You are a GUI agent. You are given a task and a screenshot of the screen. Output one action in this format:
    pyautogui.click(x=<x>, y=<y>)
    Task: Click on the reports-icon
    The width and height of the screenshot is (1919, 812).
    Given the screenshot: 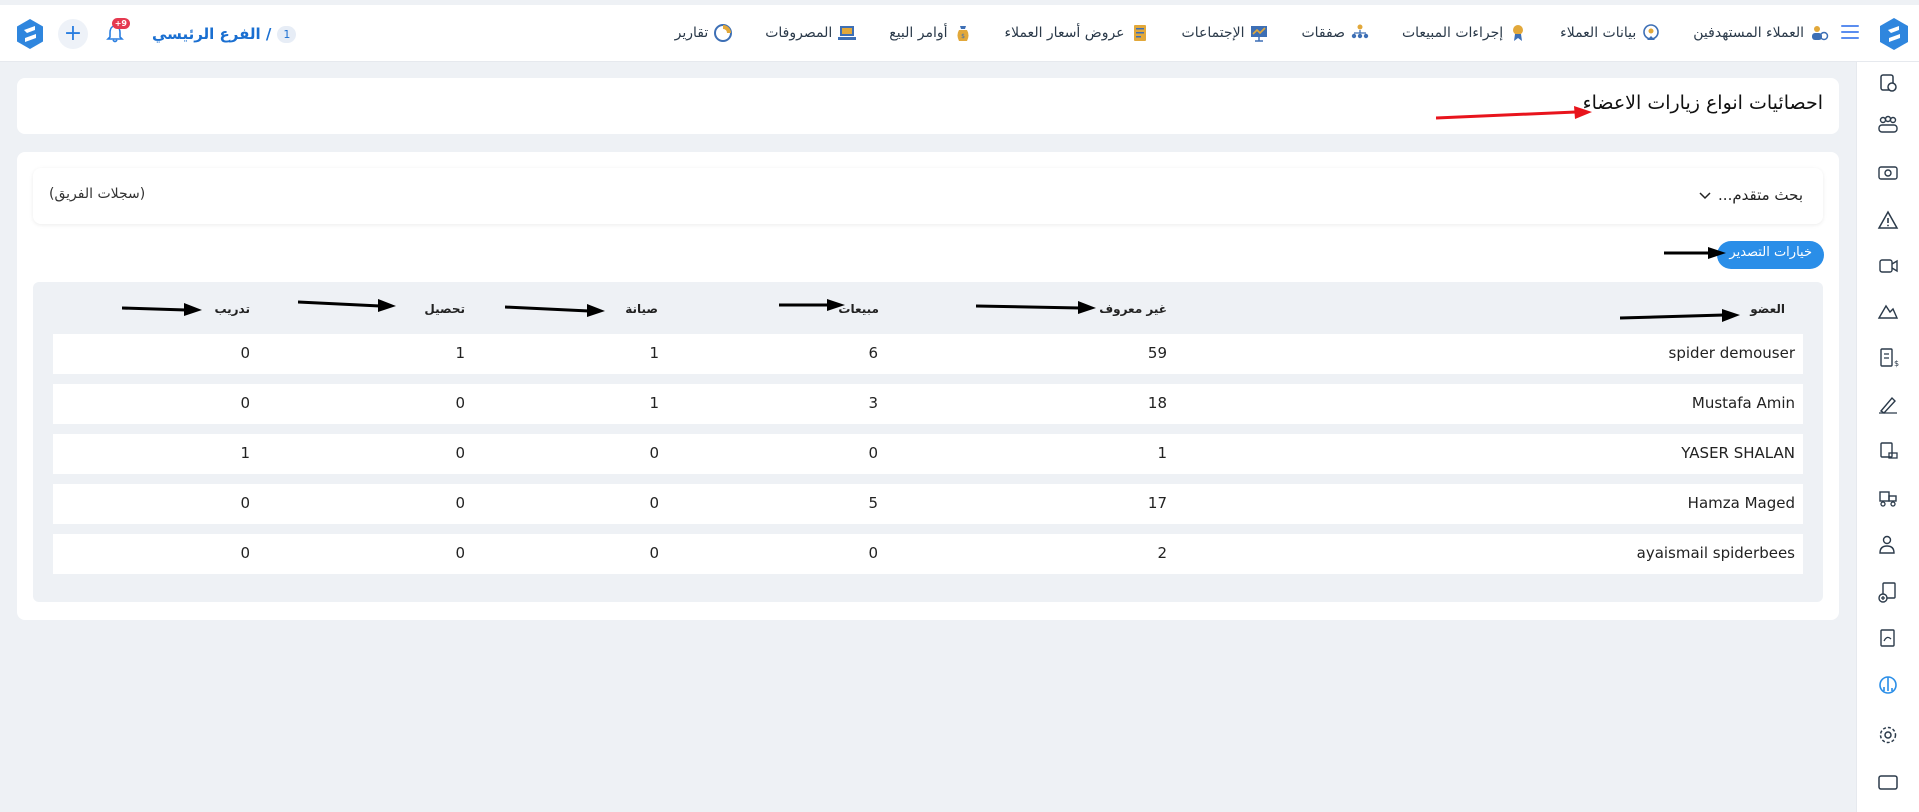 What is the action you would take?
    pyautogui.click(x=723, y=33)
    